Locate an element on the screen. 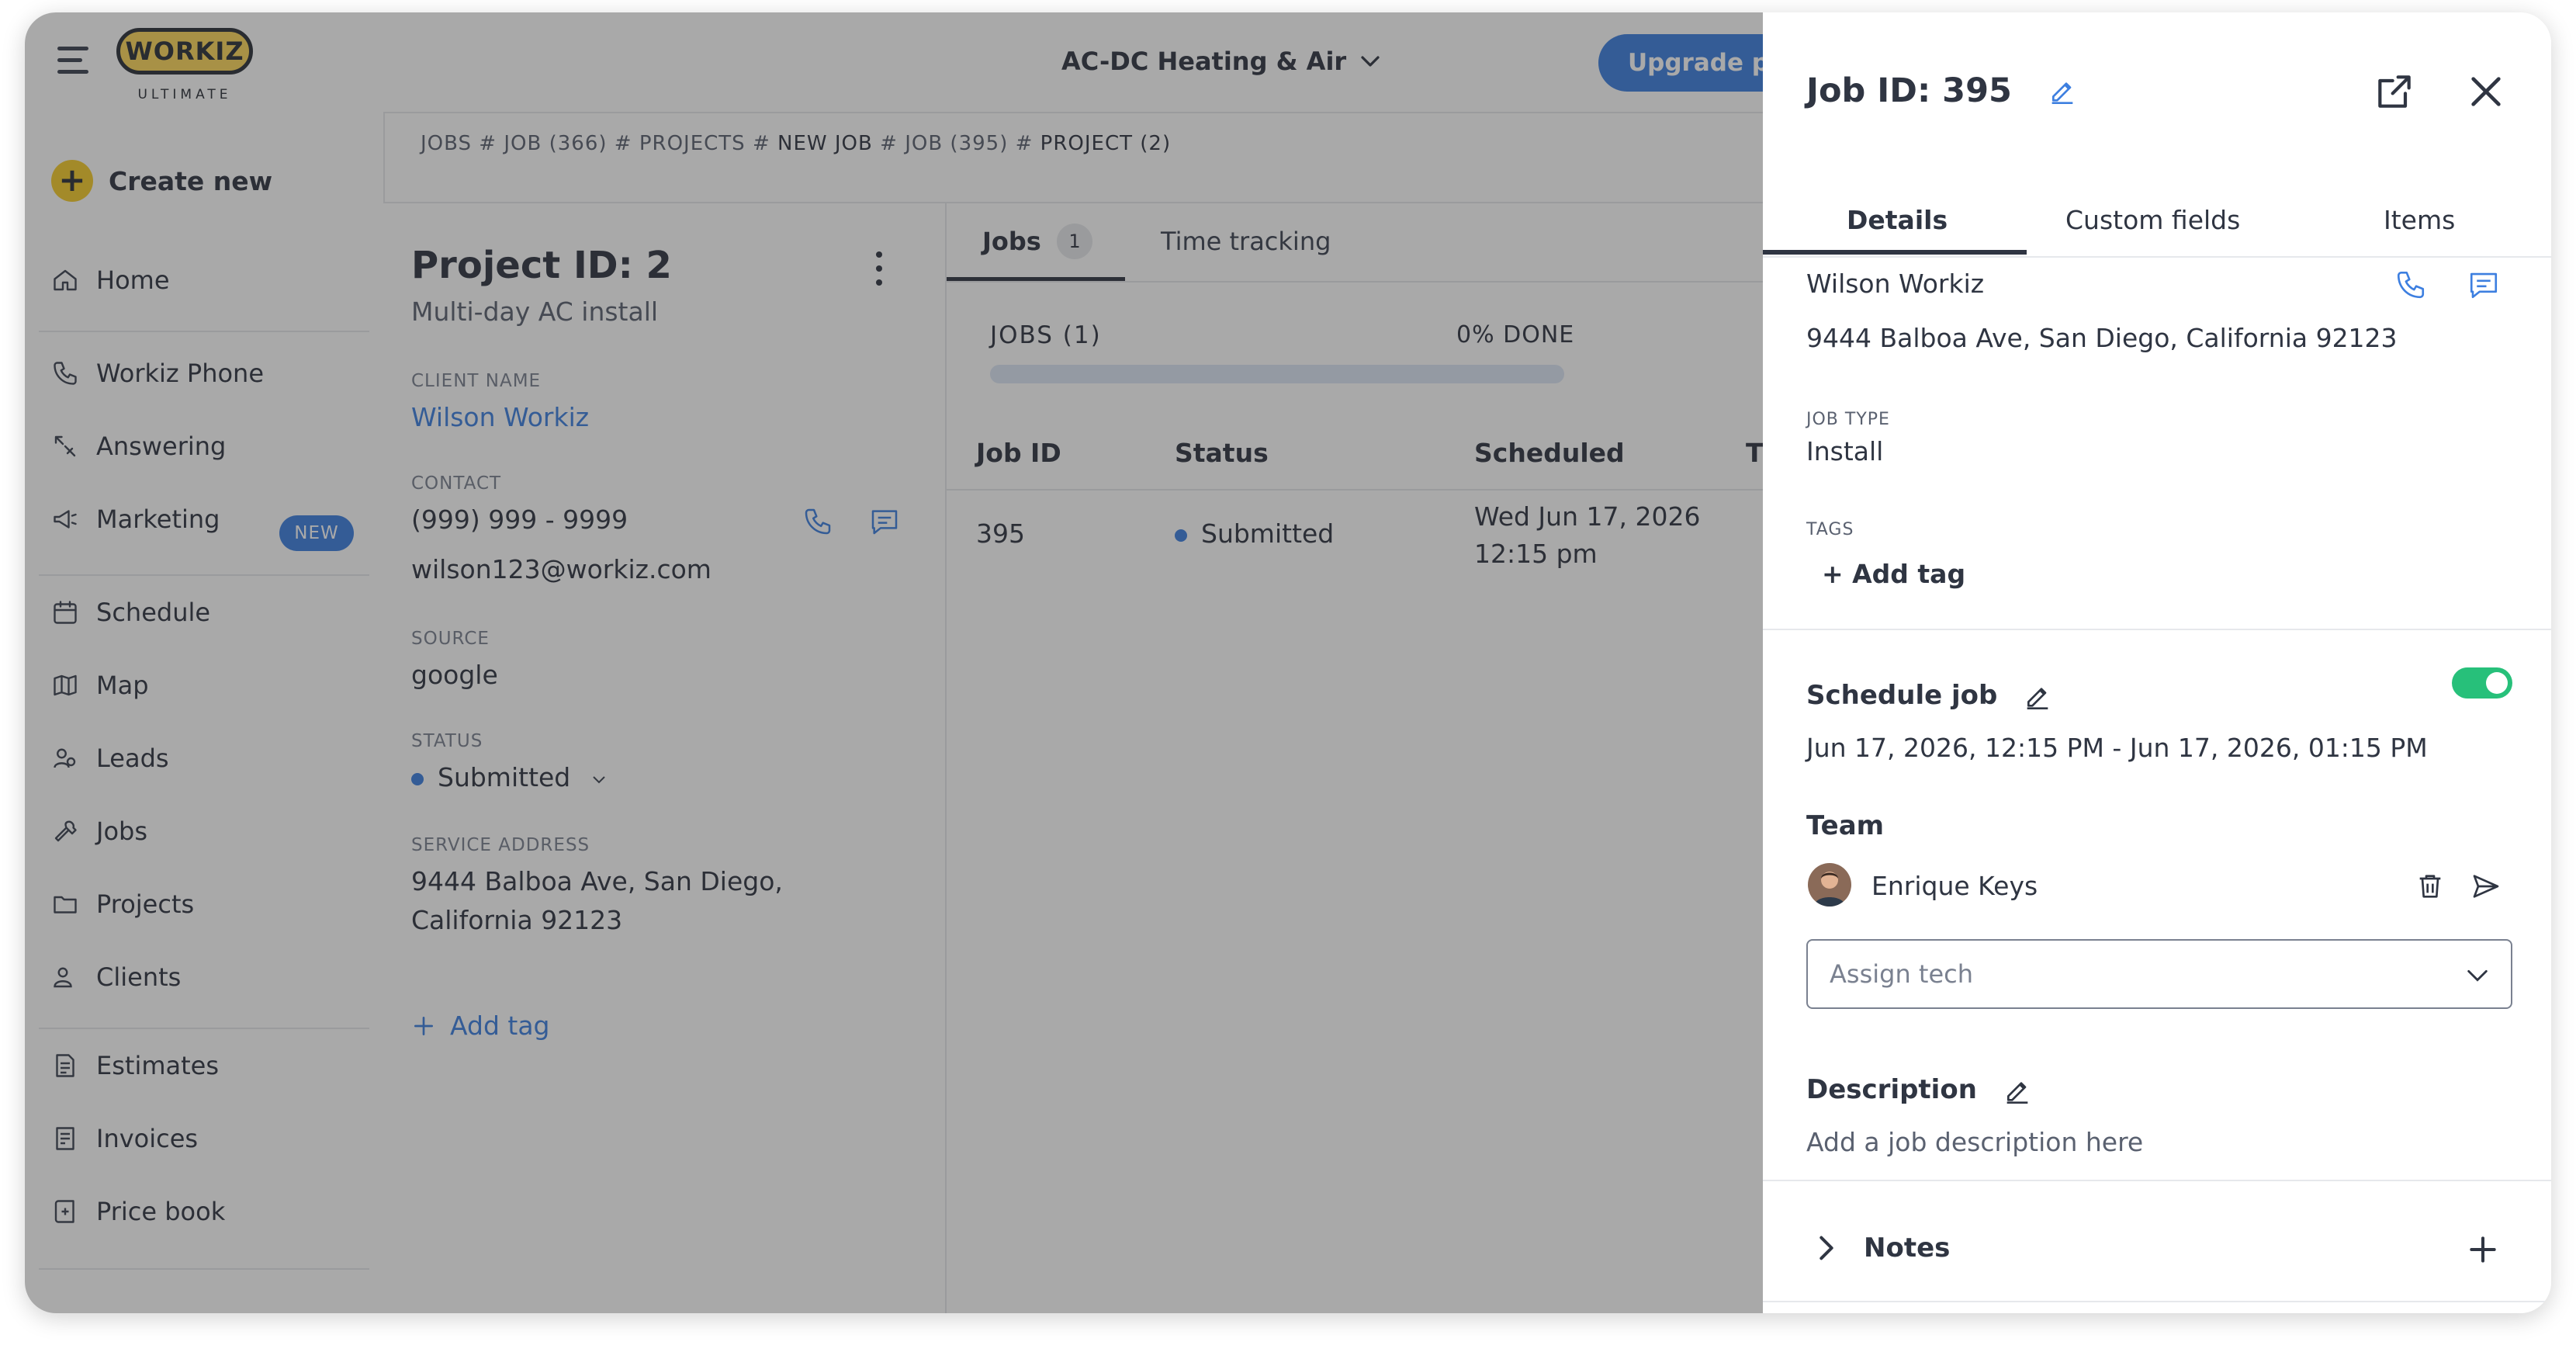  tab-details: Details is located at coordinates (1897, 220).